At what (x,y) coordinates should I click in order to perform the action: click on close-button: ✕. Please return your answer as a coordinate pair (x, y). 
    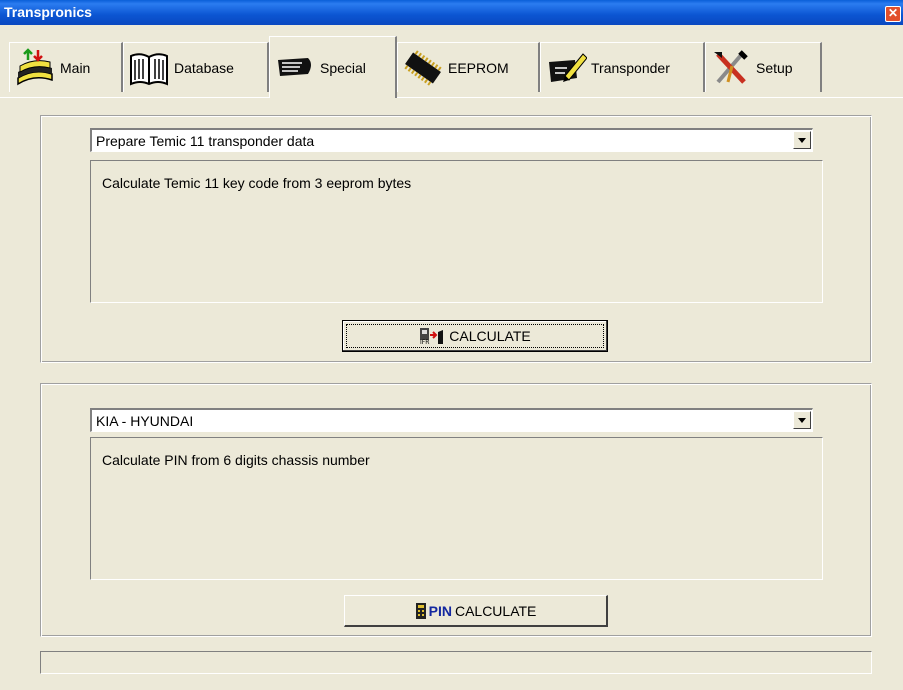
    Looking at the image, I should click on (893, 14).